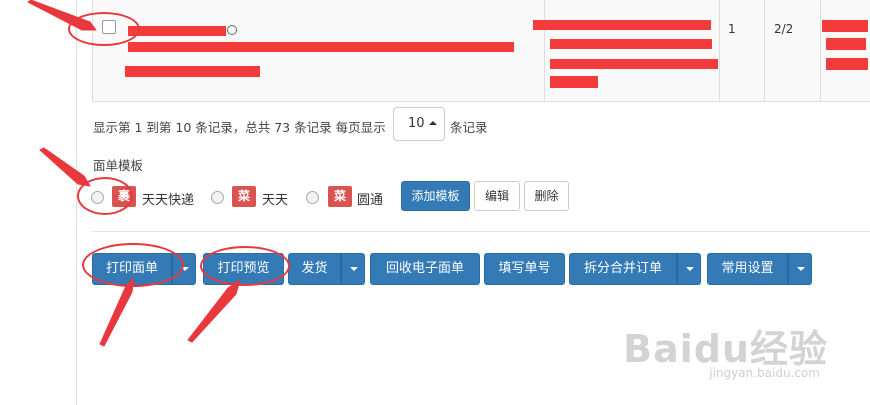  What do you see at coordinates (732, 29) in the screenshot?
I see `quantity-cell: 1` at bounding box center [732, 29].